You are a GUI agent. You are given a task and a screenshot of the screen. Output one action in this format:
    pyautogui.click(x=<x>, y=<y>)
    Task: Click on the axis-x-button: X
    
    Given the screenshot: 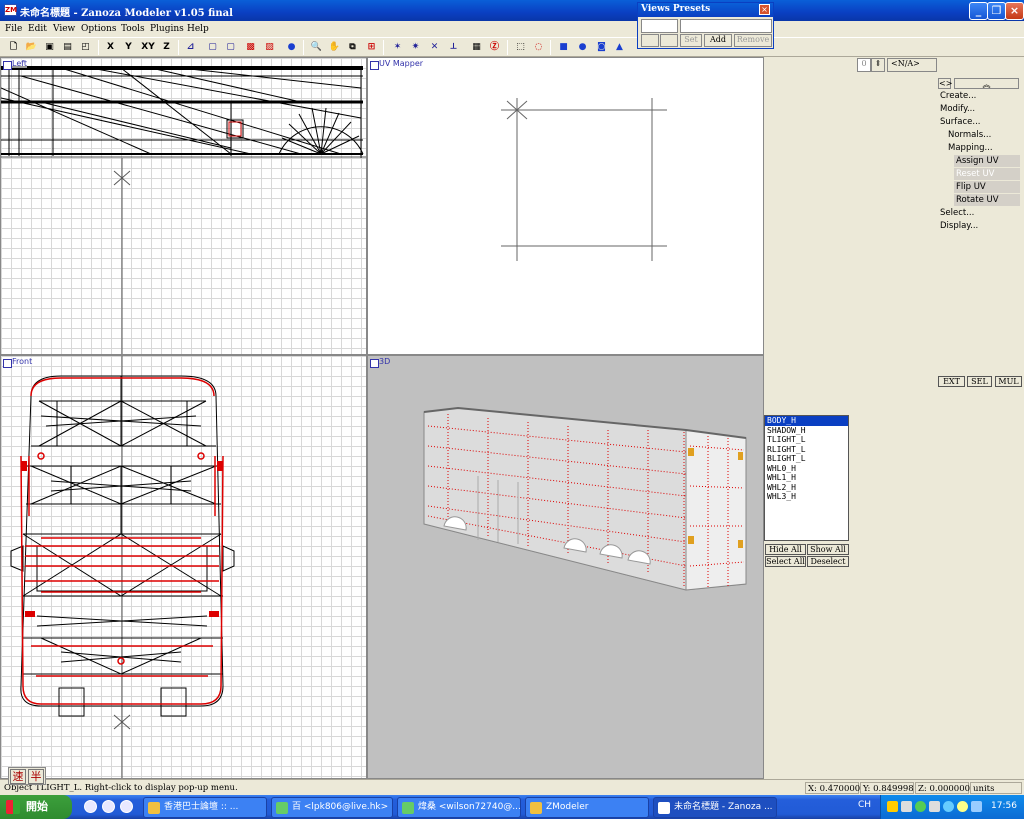 What is the action you would take?
    pyautogui.click(x=110, y=47)
    